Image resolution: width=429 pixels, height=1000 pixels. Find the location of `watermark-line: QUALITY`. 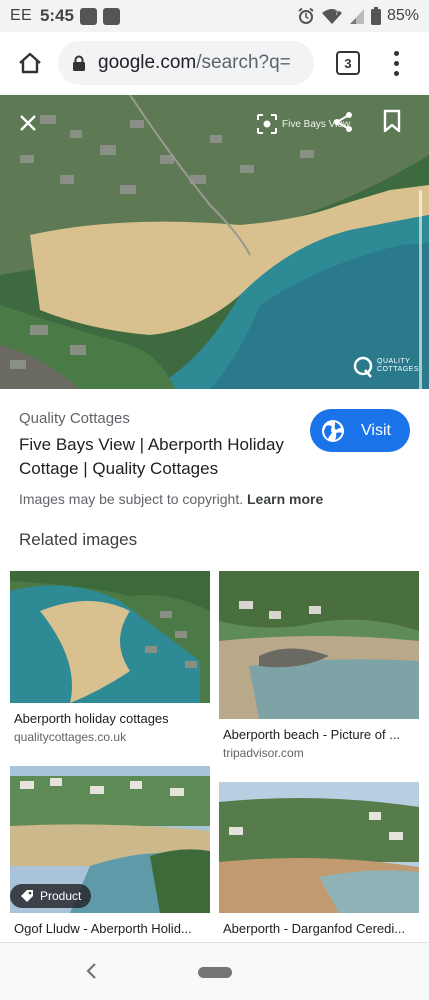

watermark-line: QUALITY is located at coordinates (394, 361).